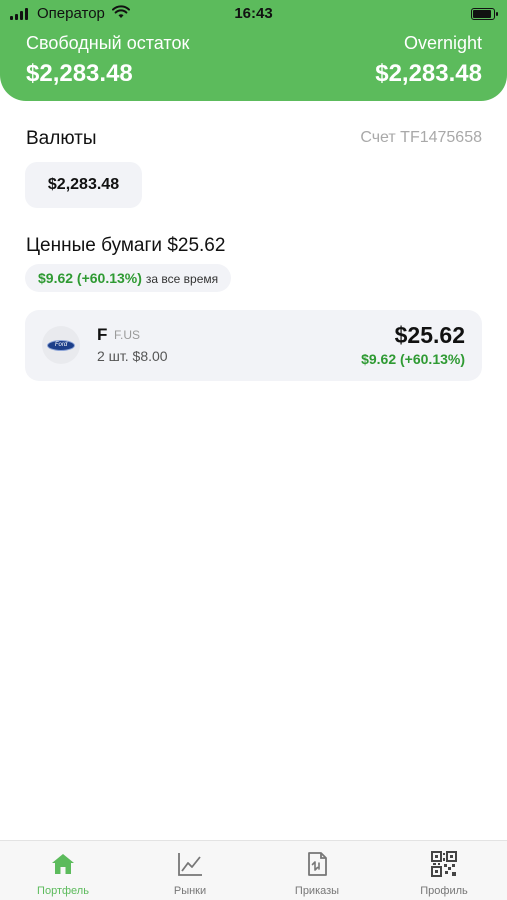 This screenshot has width=507, height=900. I want to click on holding-ticker: F, so click(102, 334).